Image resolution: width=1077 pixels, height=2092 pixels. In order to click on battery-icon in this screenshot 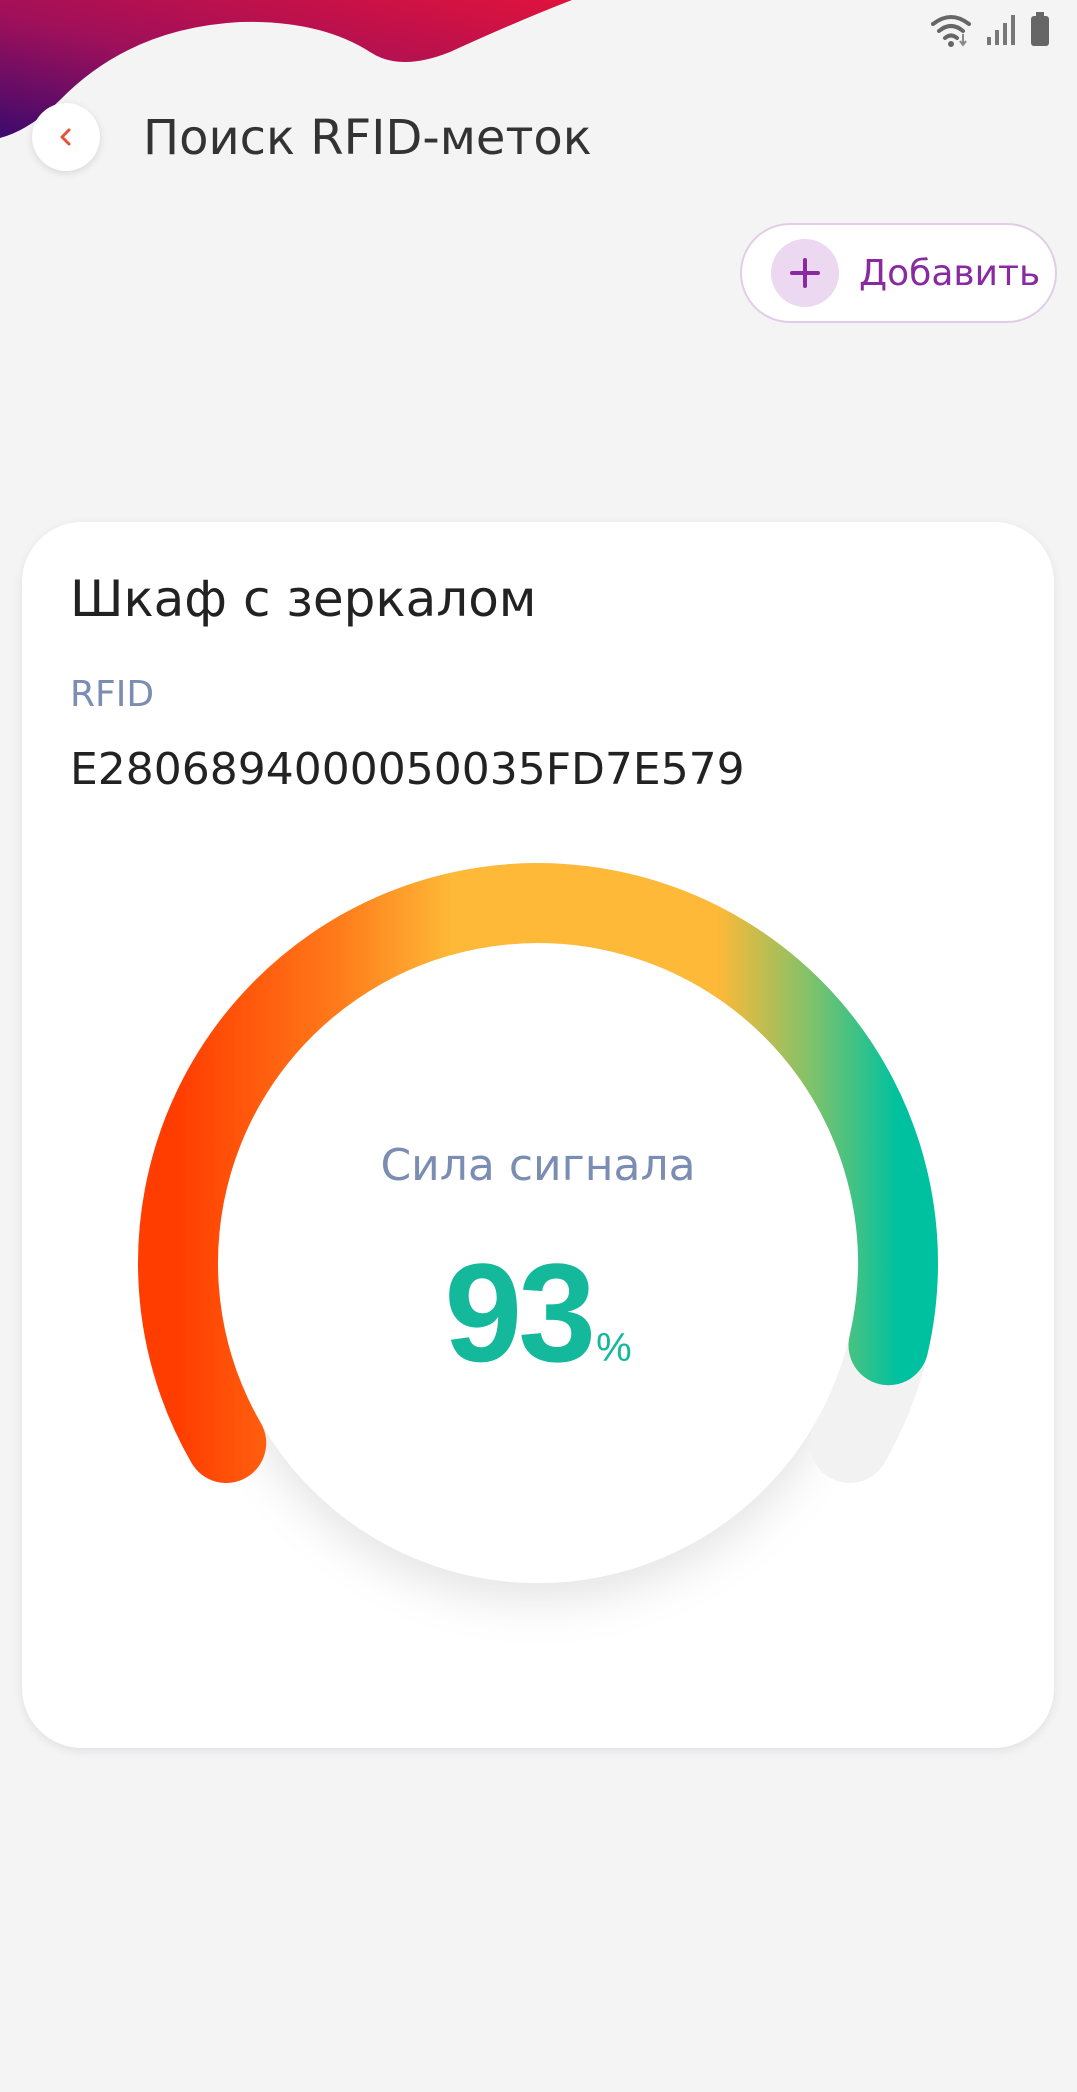, I will do `click(1040, 29)`.